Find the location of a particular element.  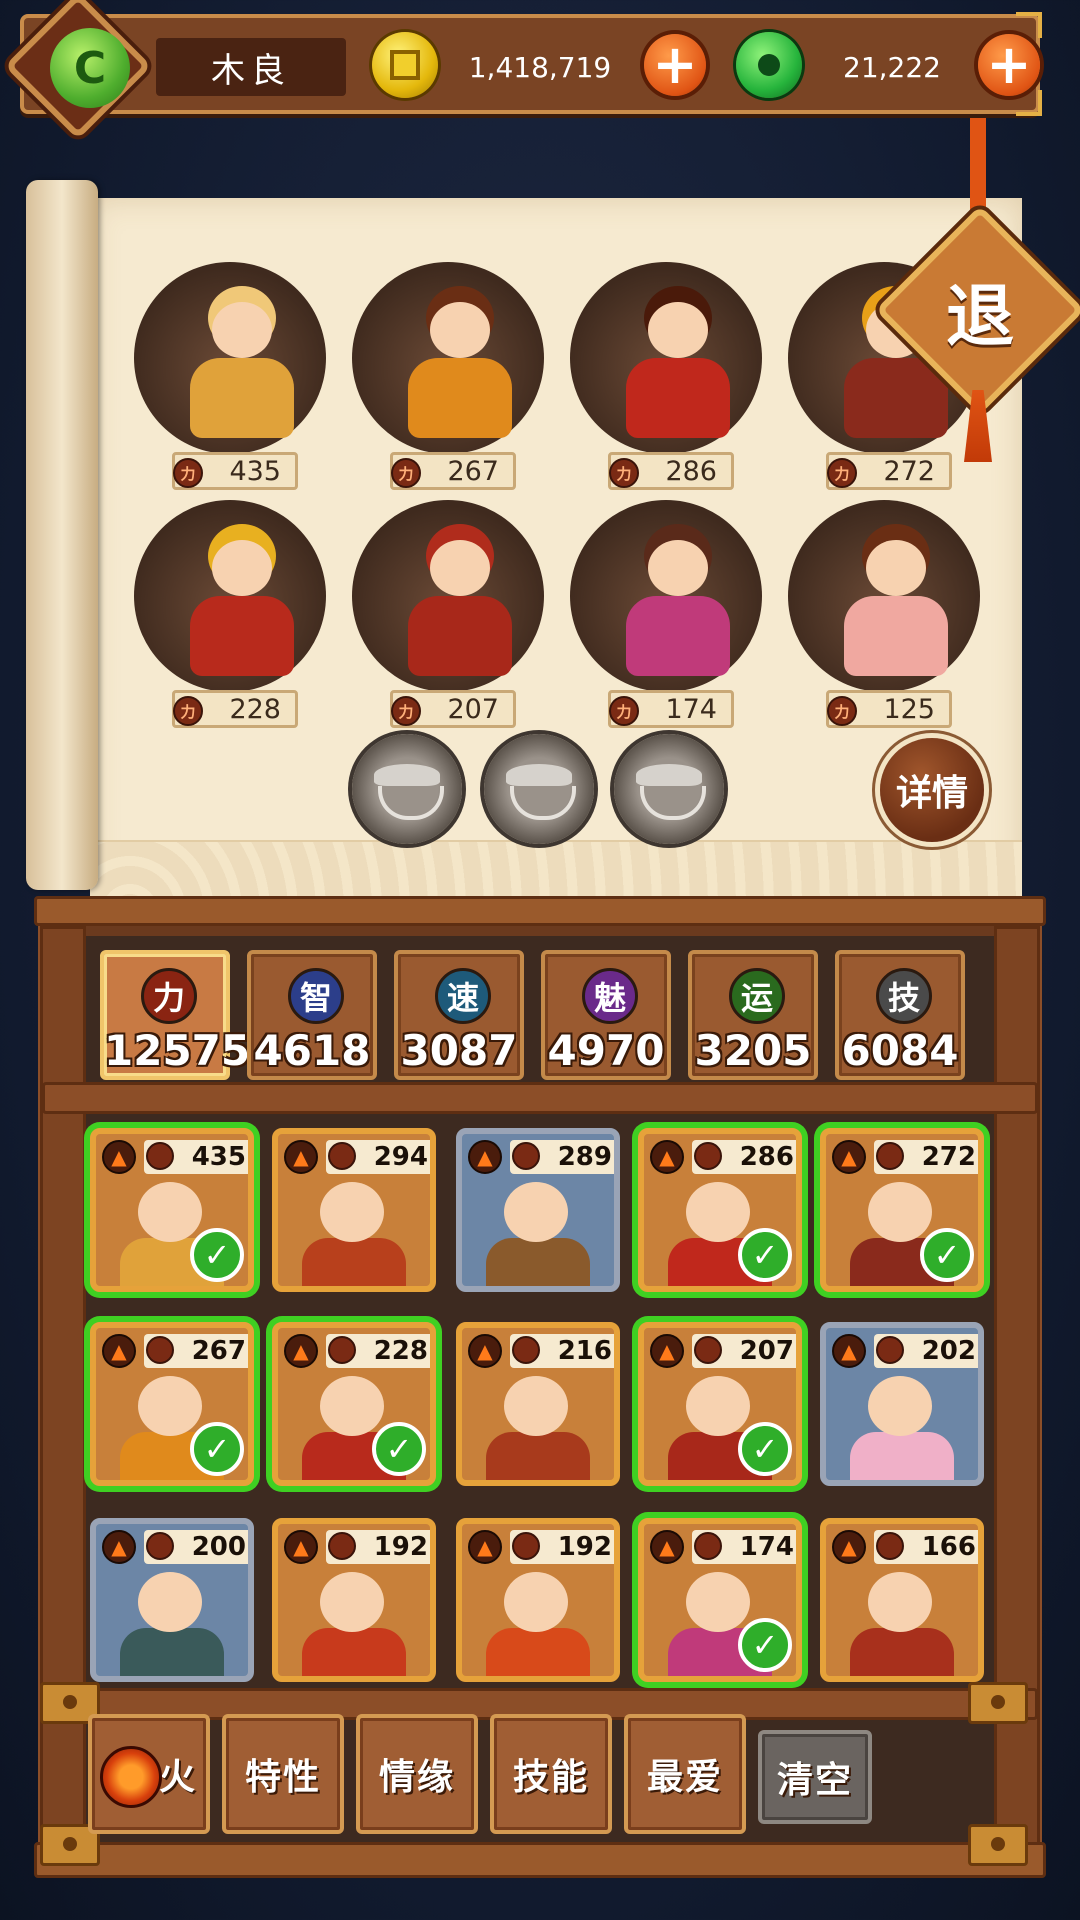

hero-power-label: 力 267 is located at coordinates (453, 471).